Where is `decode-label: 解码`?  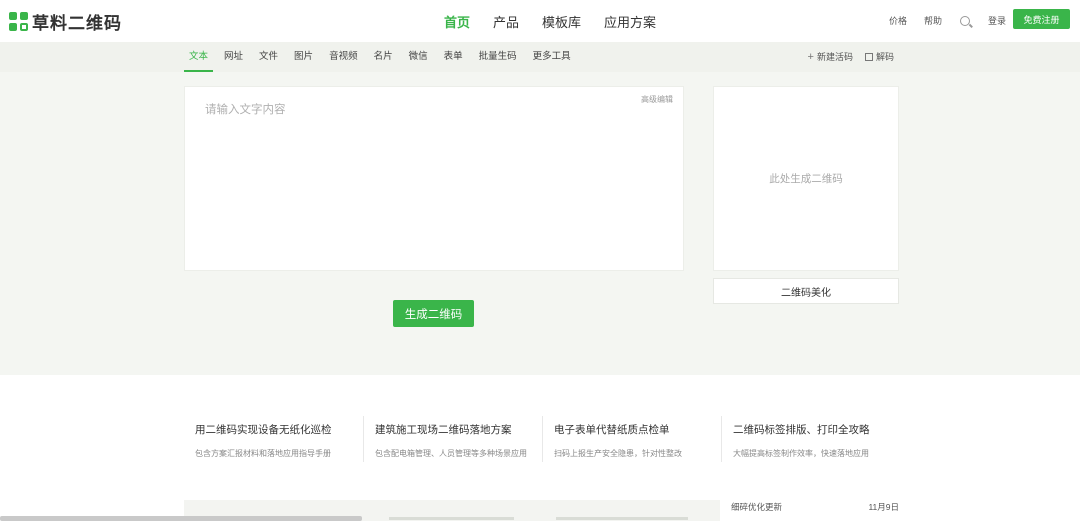 decode-label: 解码 is located at coordinates (884, 57).